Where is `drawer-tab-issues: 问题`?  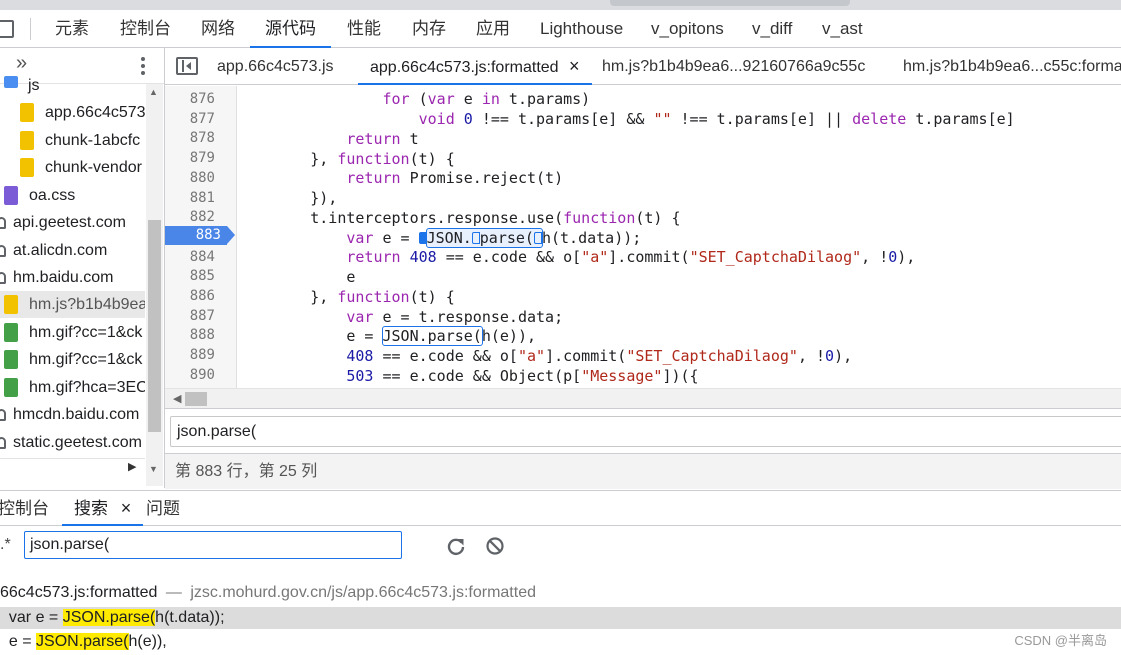
drawer-tab-issues: 问题 is located at coordinates (163, 508).